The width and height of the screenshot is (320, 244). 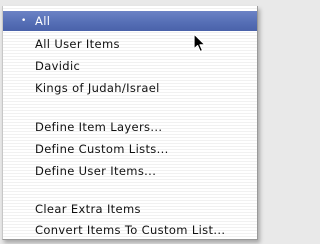 What do you see at coordinates (24, 21) in the screenshot?
I see `checkmark-icon: •` at bounding box center [24, 21].